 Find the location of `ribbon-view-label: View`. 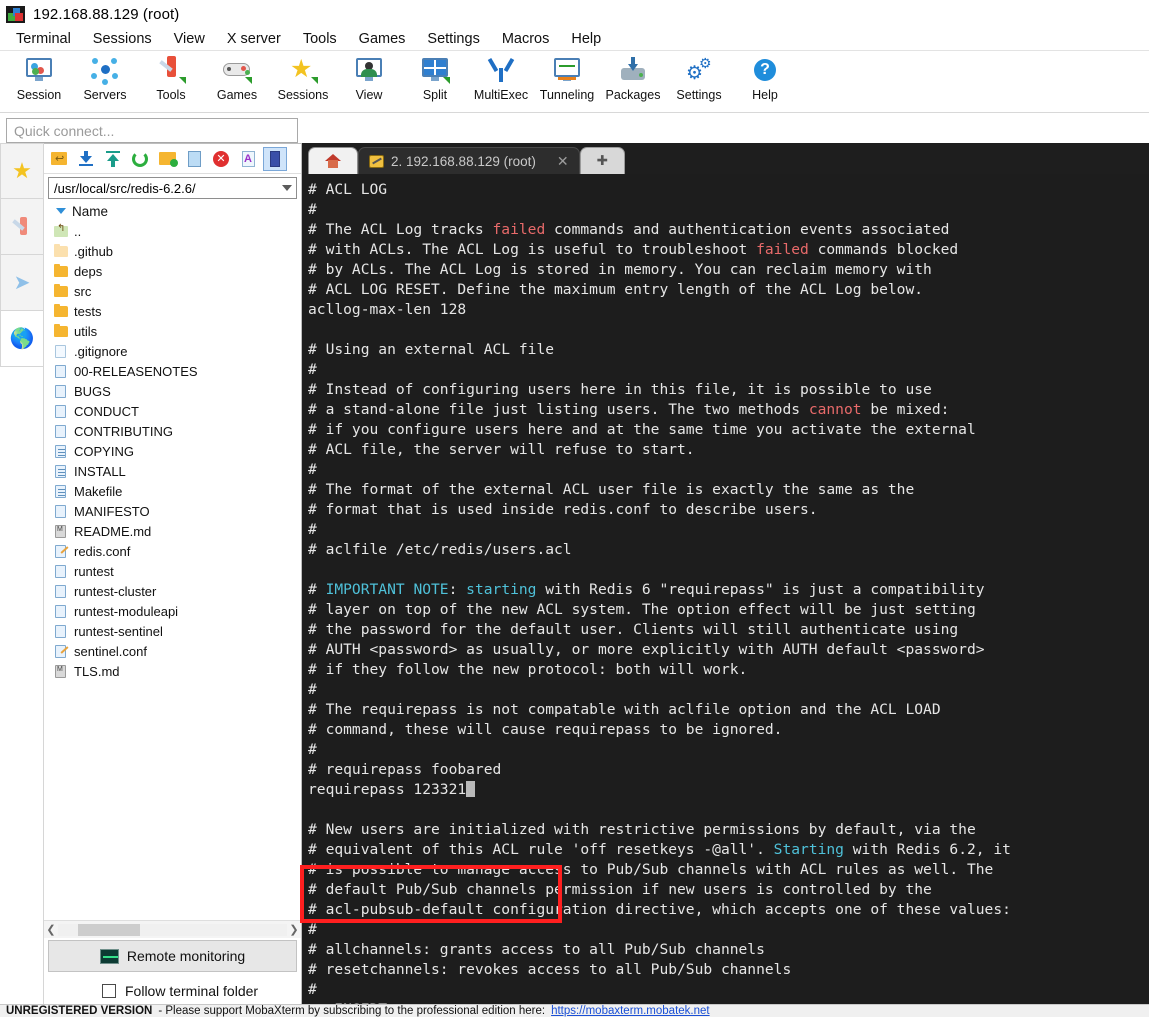

ribbon-view-label: View is located at coordinates (369, 95).